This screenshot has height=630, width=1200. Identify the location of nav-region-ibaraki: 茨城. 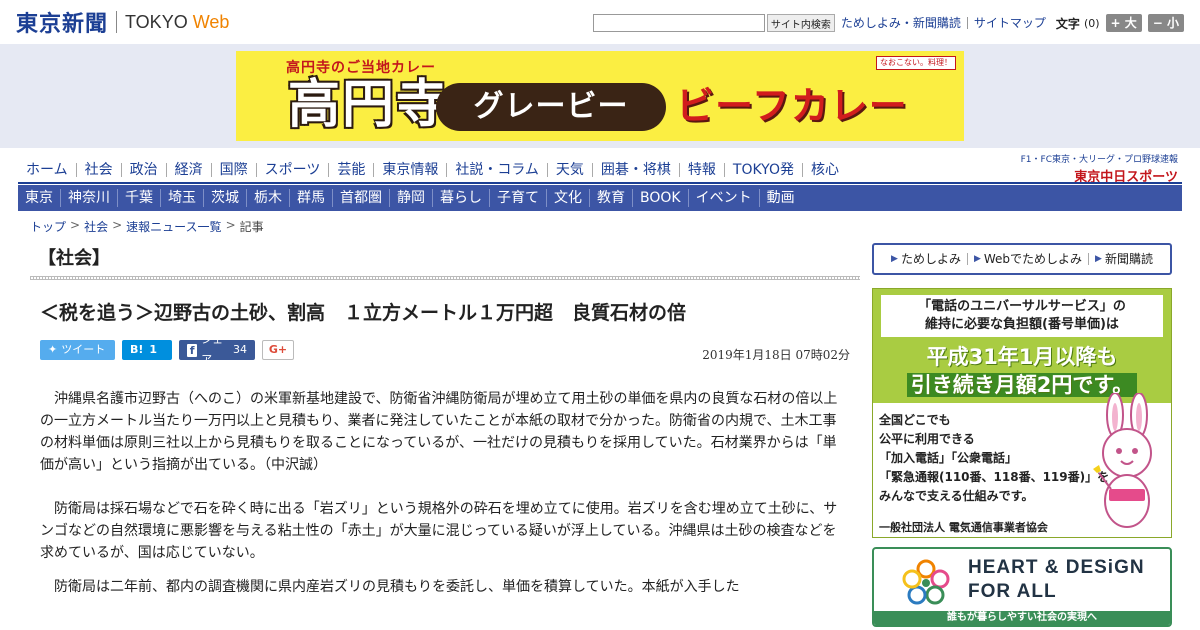
(225, 198).